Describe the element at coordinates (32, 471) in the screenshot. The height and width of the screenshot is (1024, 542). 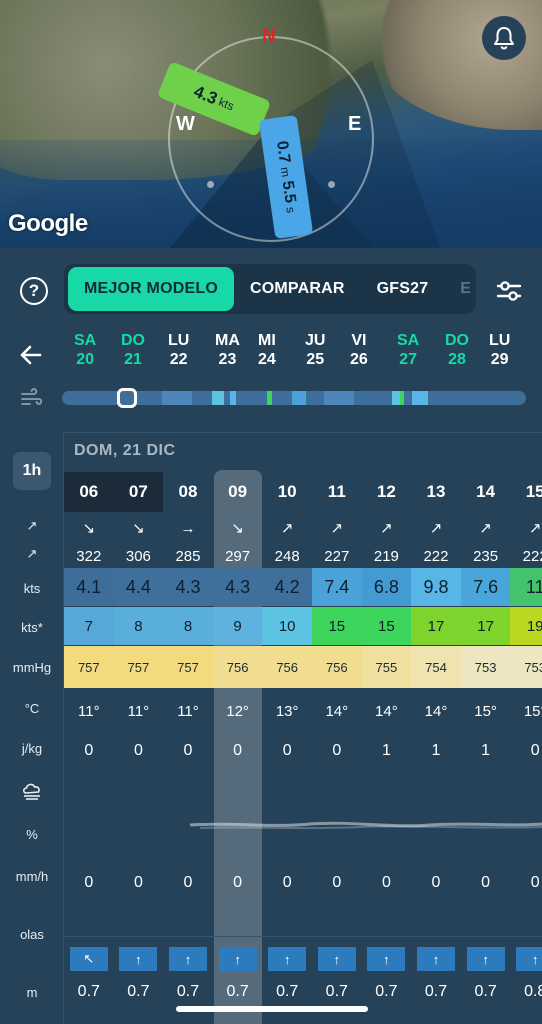
I see `interval-button: 1h` at that location.